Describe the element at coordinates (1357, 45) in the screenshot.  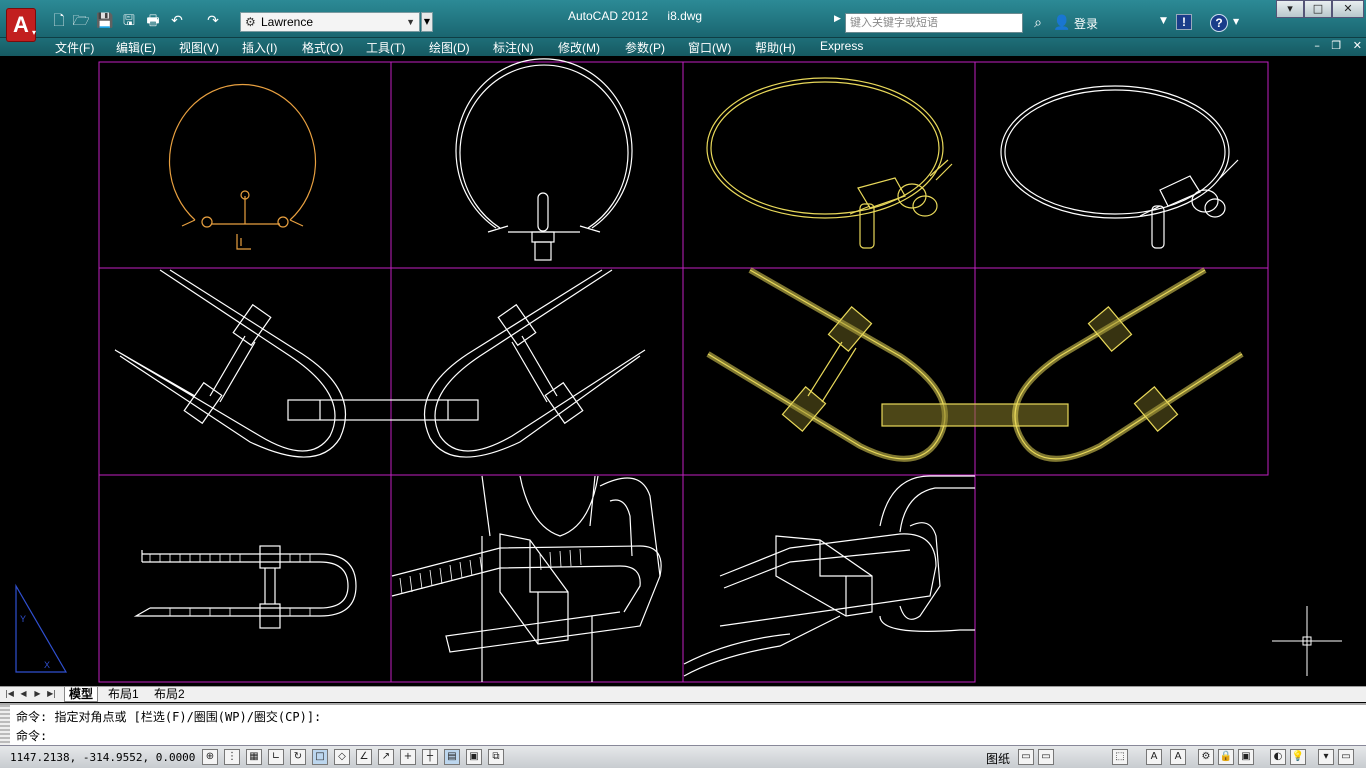
I see `doc-close-button: ✕` at that location.